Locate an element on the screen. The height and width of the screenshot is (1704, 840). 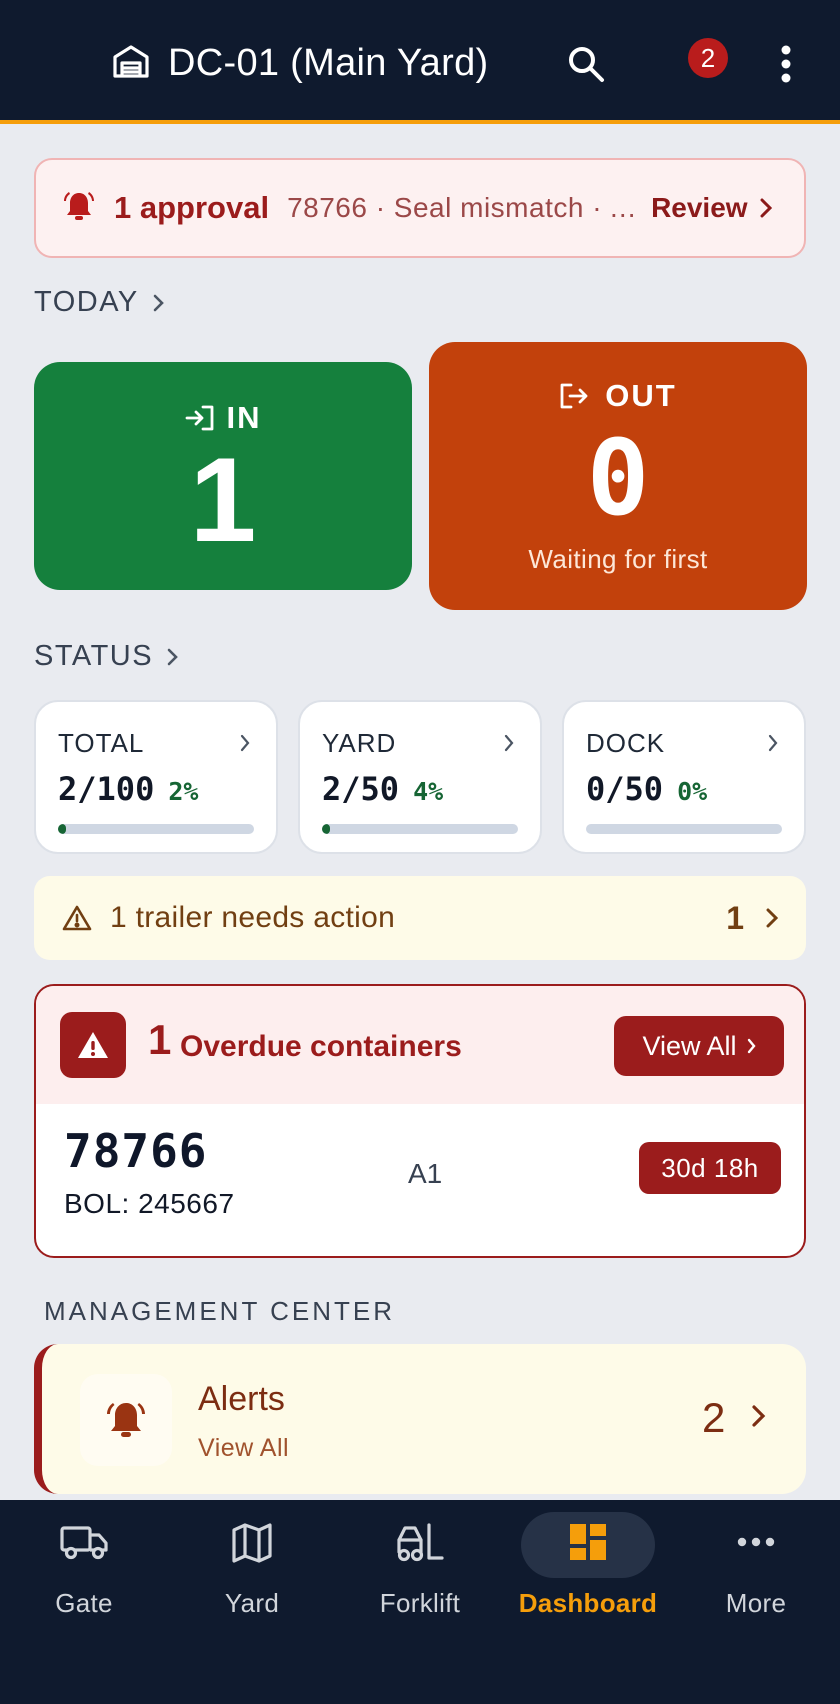
warning-triangle-icon is located at coordinates (77, 918).